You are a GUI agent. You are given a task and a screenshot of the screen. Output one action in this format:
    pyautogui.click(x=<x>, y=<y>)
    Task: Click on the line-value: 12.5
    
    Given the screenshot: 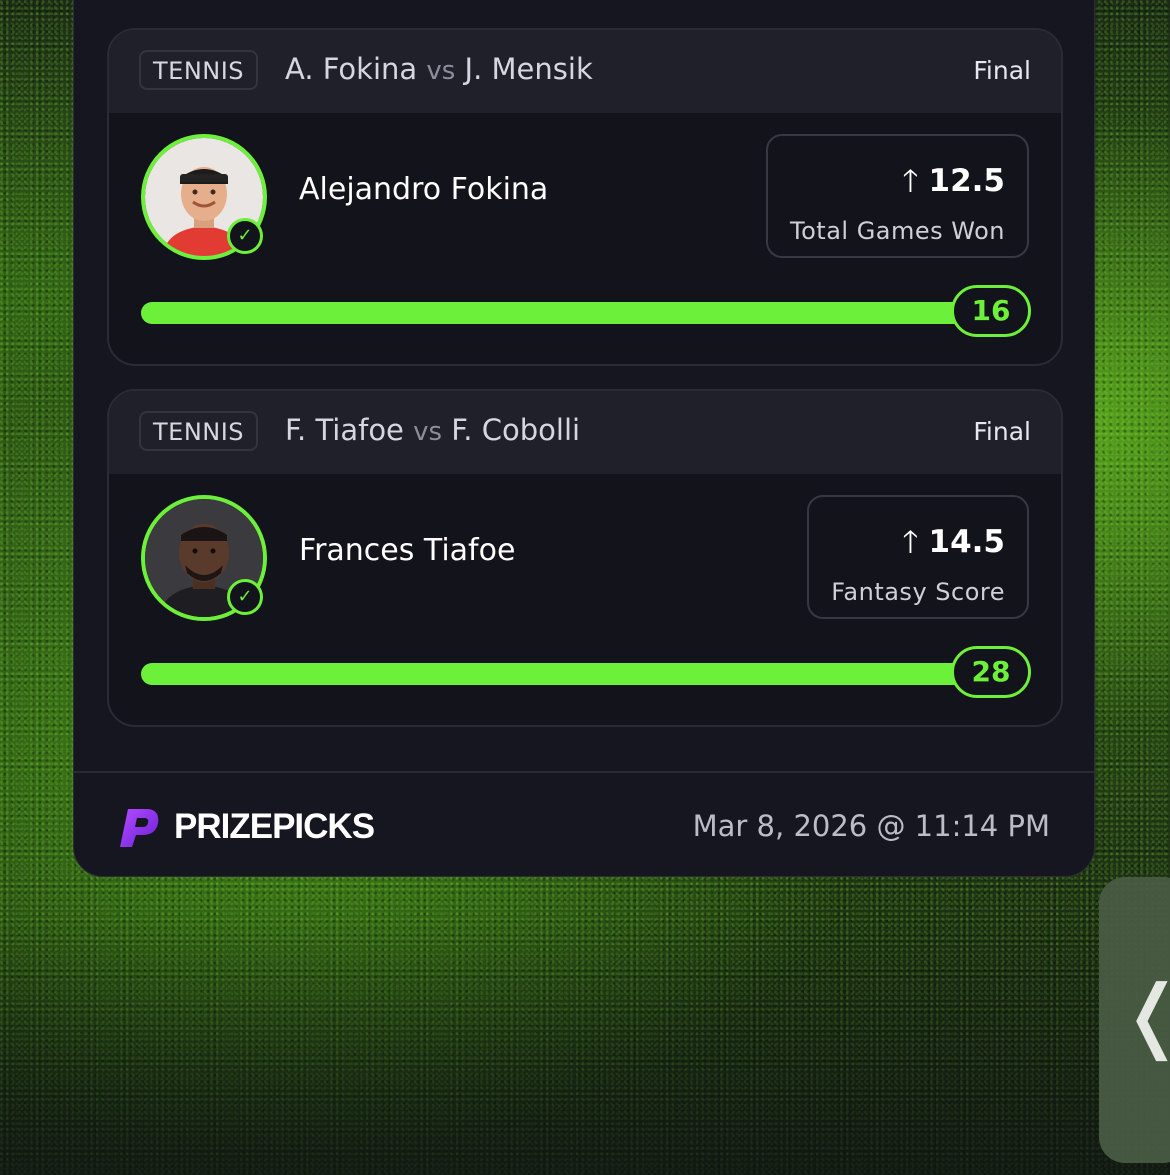 What is the action you would take?
    pyautogui.click(x=967, y=181)
    